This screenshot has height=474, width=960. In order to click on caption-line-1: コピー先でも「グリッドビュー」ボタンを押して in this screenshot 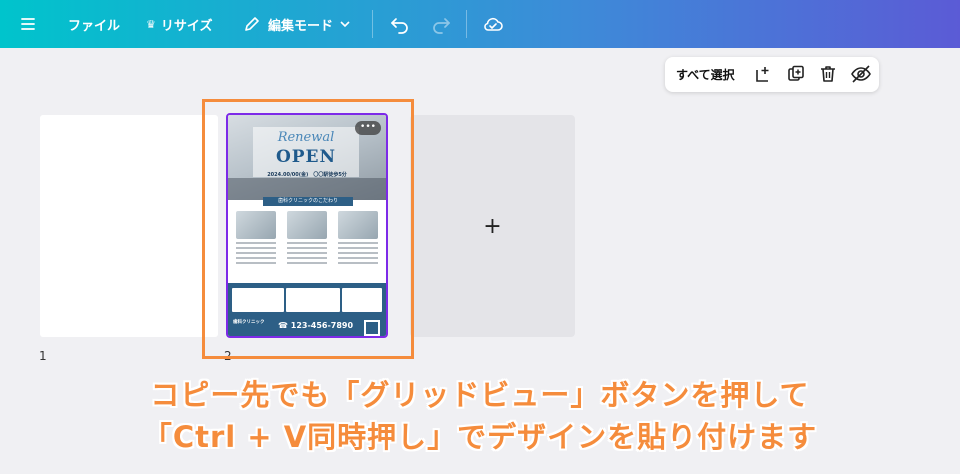, I will do `click(480, 395)`.